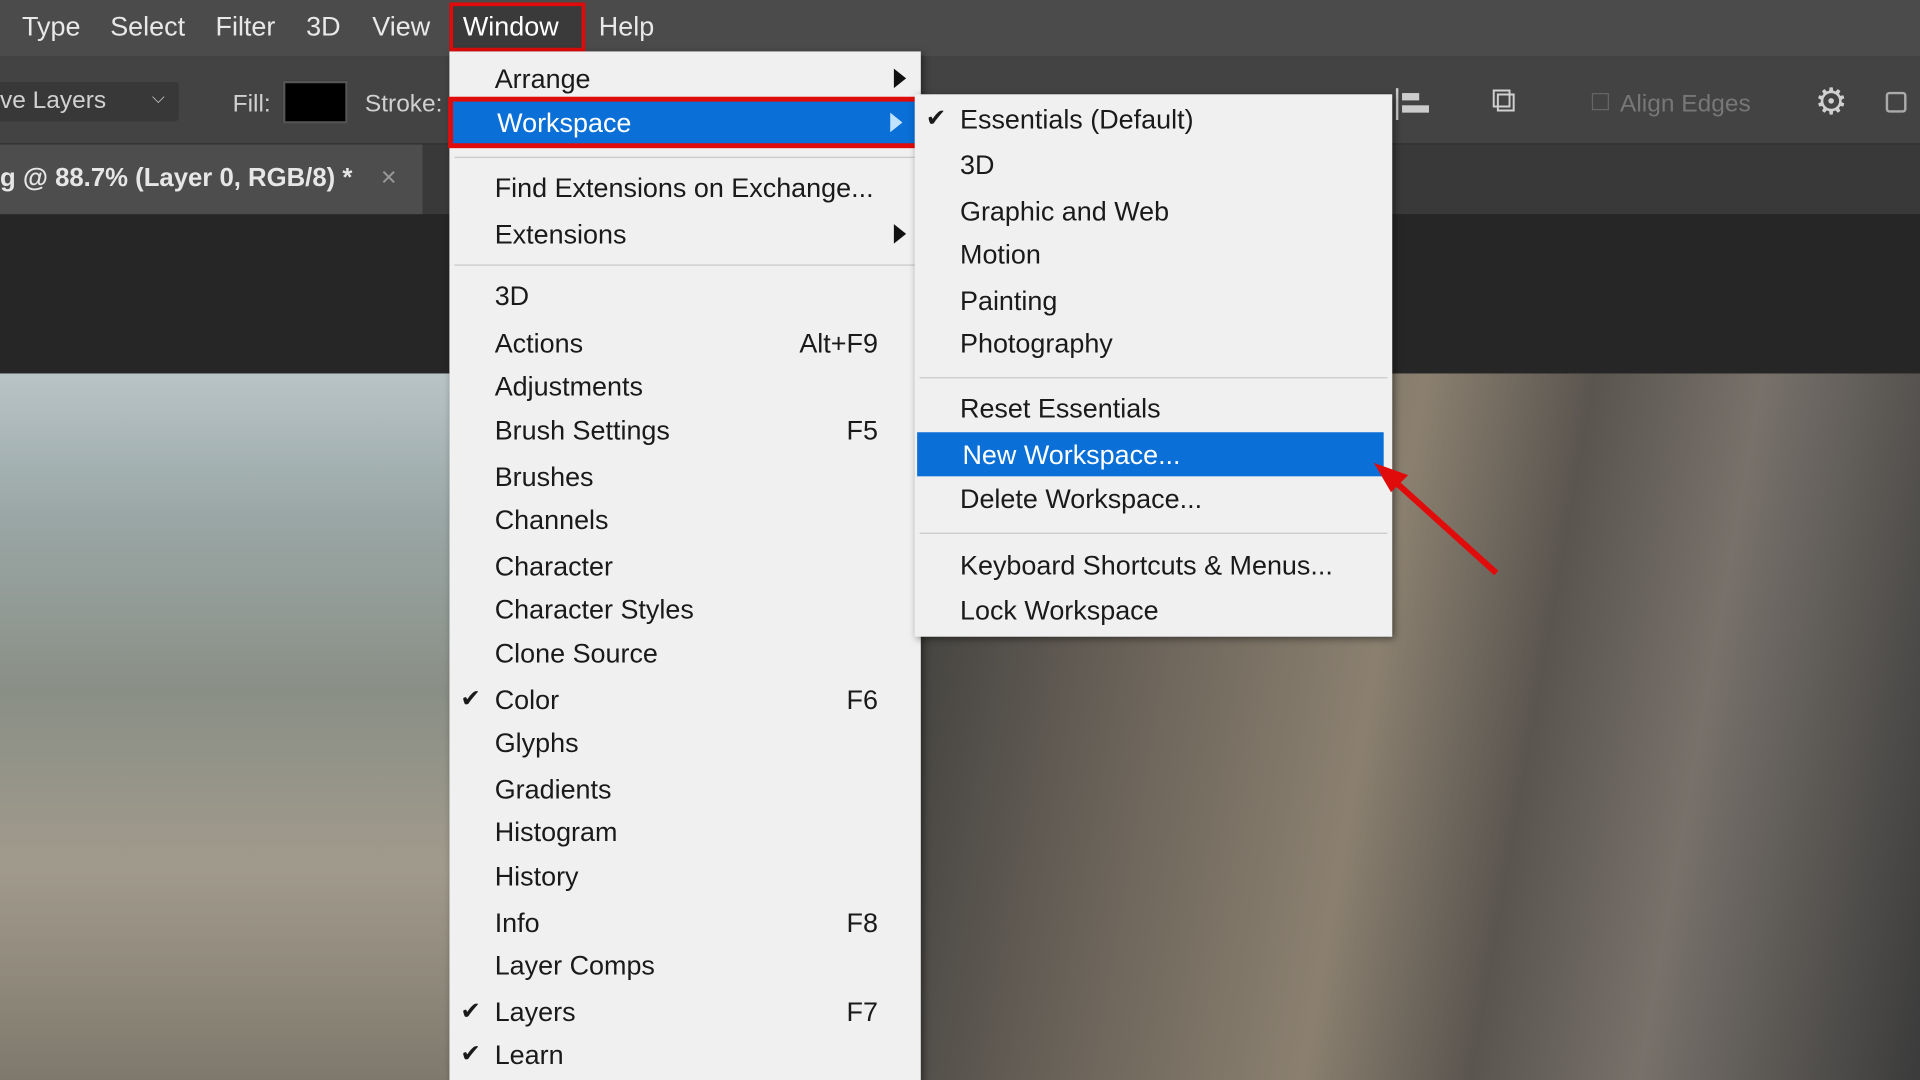  What do you see at coordinates (1446, 528) in the screenshot?
I see `arrow-shaft` at bounding box center [1446, 528].